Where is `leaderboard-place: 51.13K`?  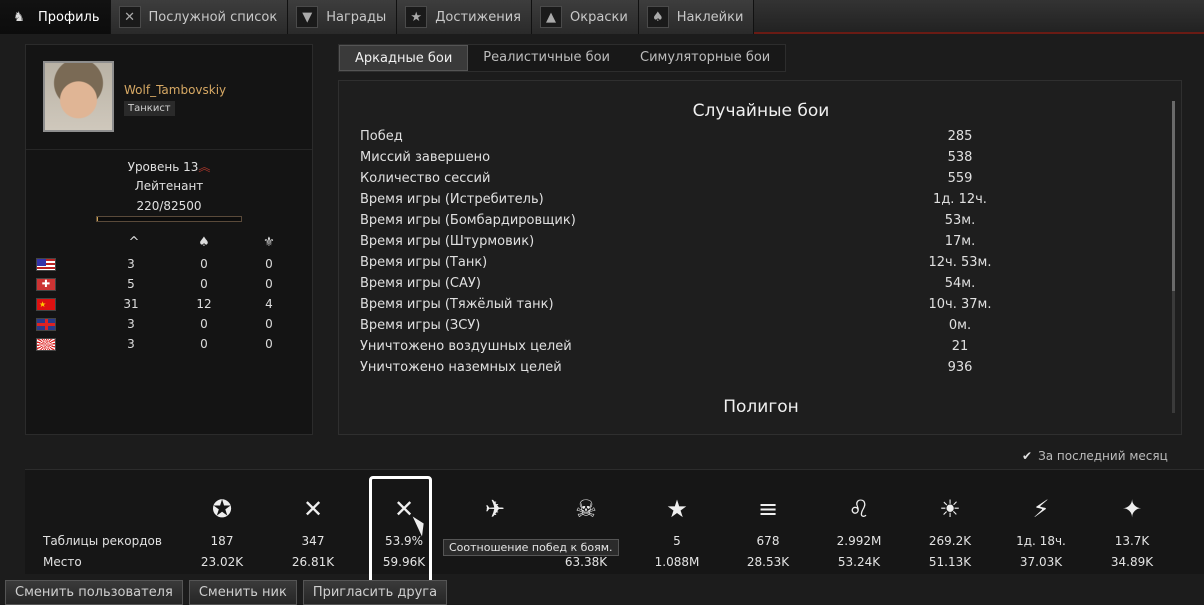
leaderboard-place: 51.13K is located at coordinates (950, 562).